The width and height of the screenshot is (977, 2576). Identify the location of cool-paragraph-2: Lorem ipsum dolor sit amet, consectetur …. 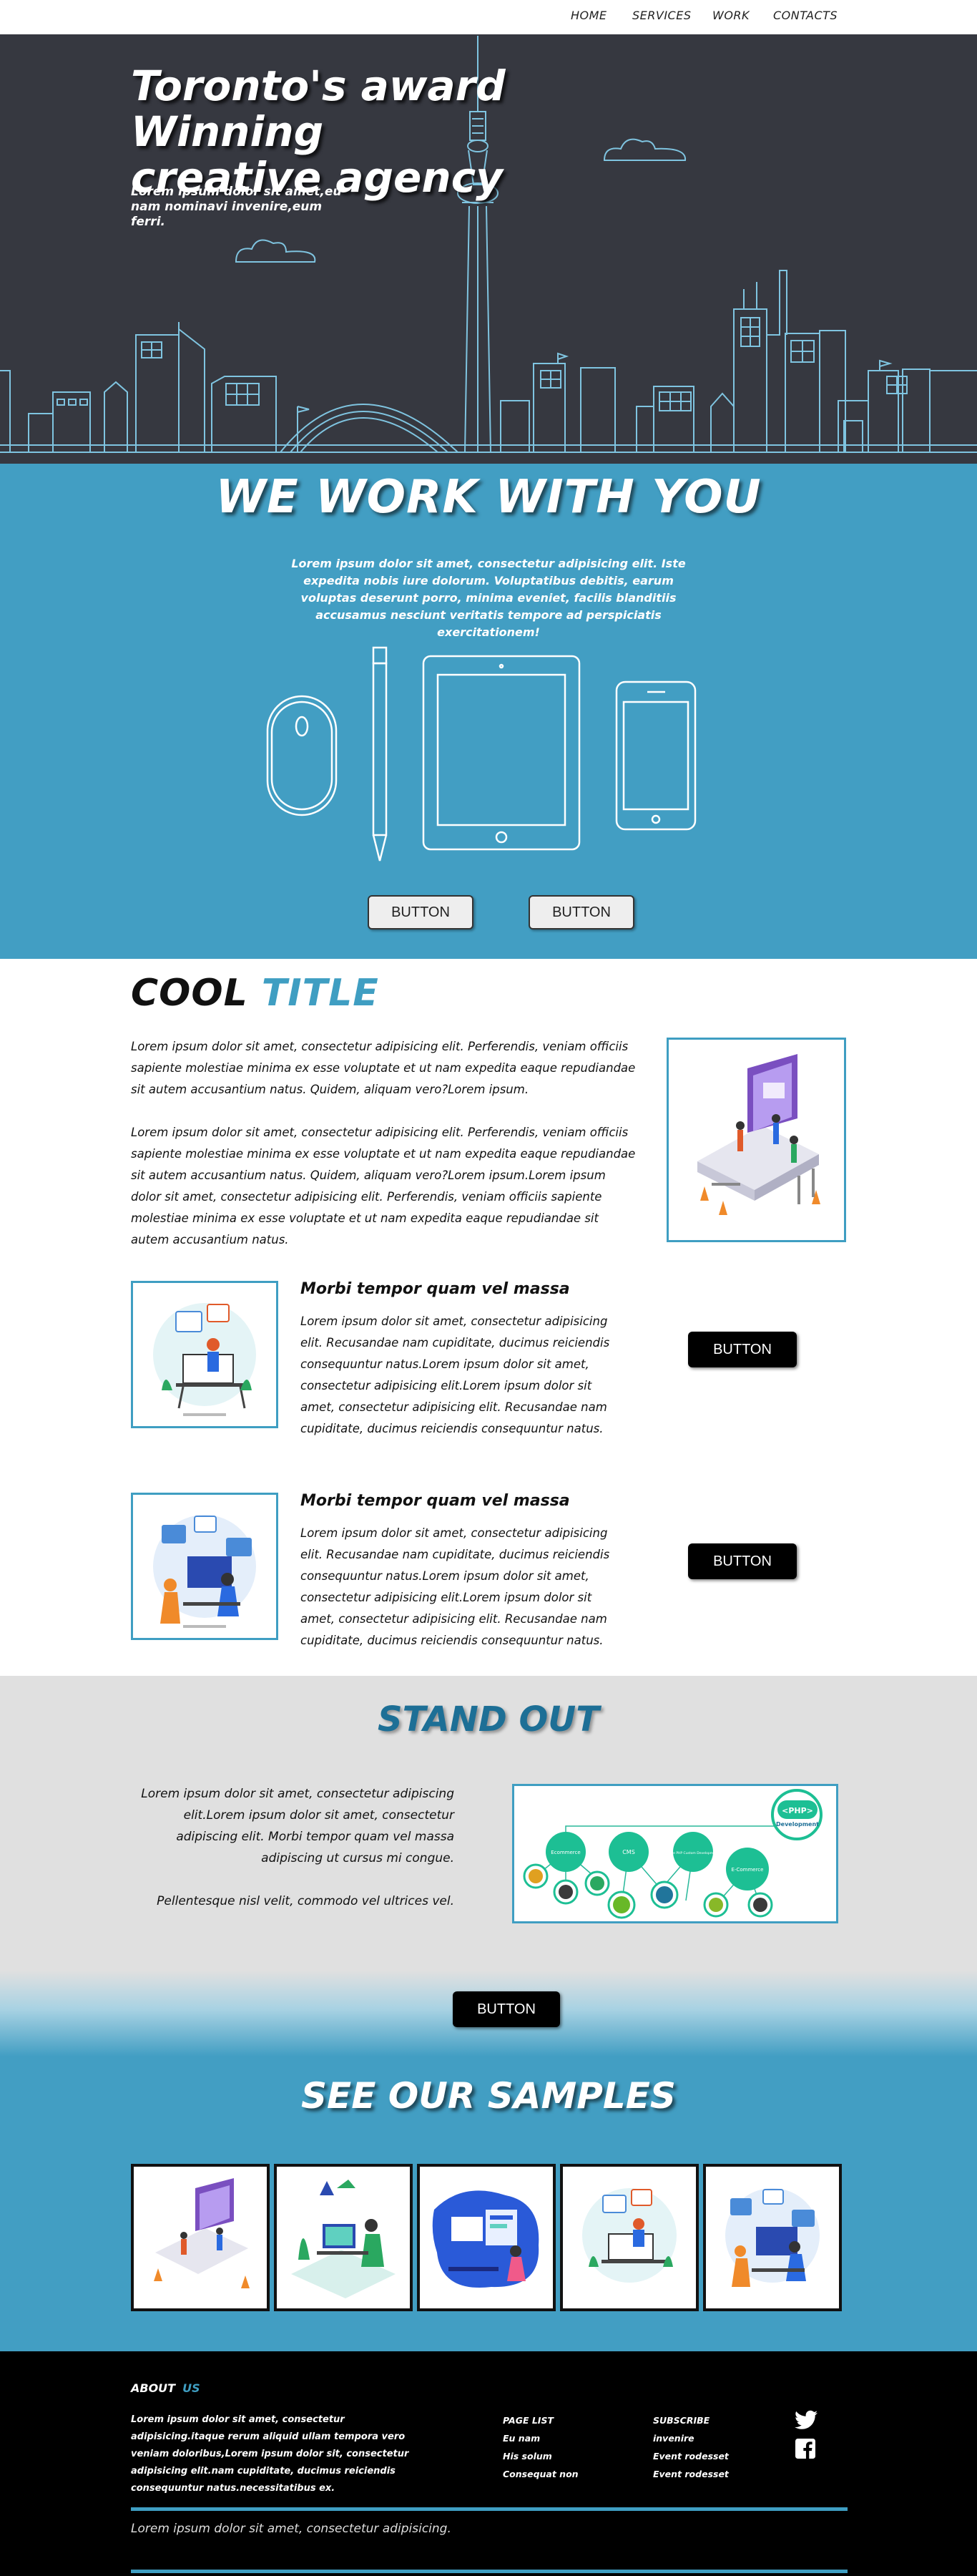
(384, 1186).